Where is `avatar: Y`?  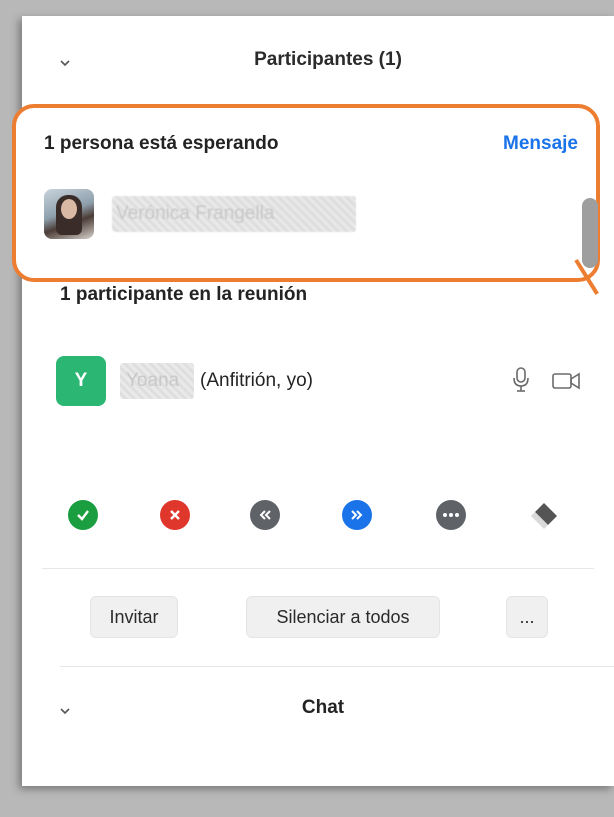 avatar: Y is located at coordinates (81, 381).